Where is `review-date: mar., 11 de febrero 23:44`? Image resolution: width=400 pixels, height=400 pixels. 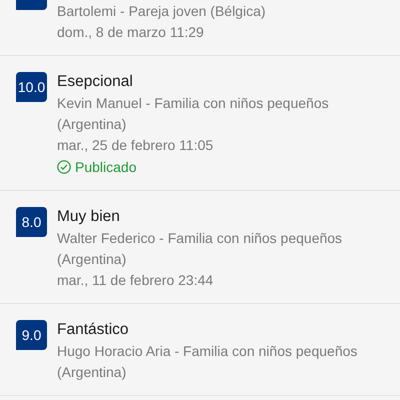
review-date: mar., 11 de febrero 23:44 is located at coordinates (135, 280).